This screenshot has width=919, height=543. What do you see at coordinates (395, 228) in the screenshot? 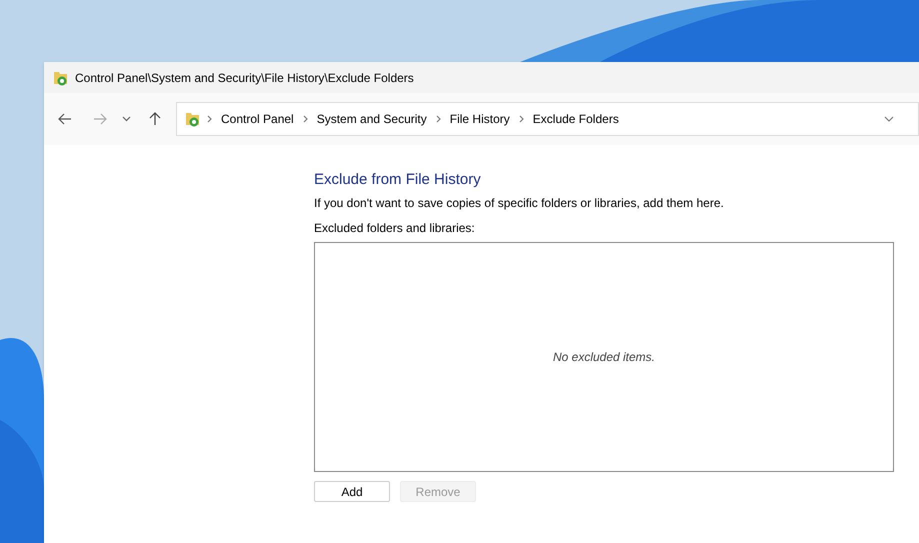
I see `list-label: Excluded folders and libraries:` at bounding box center [395, 228].